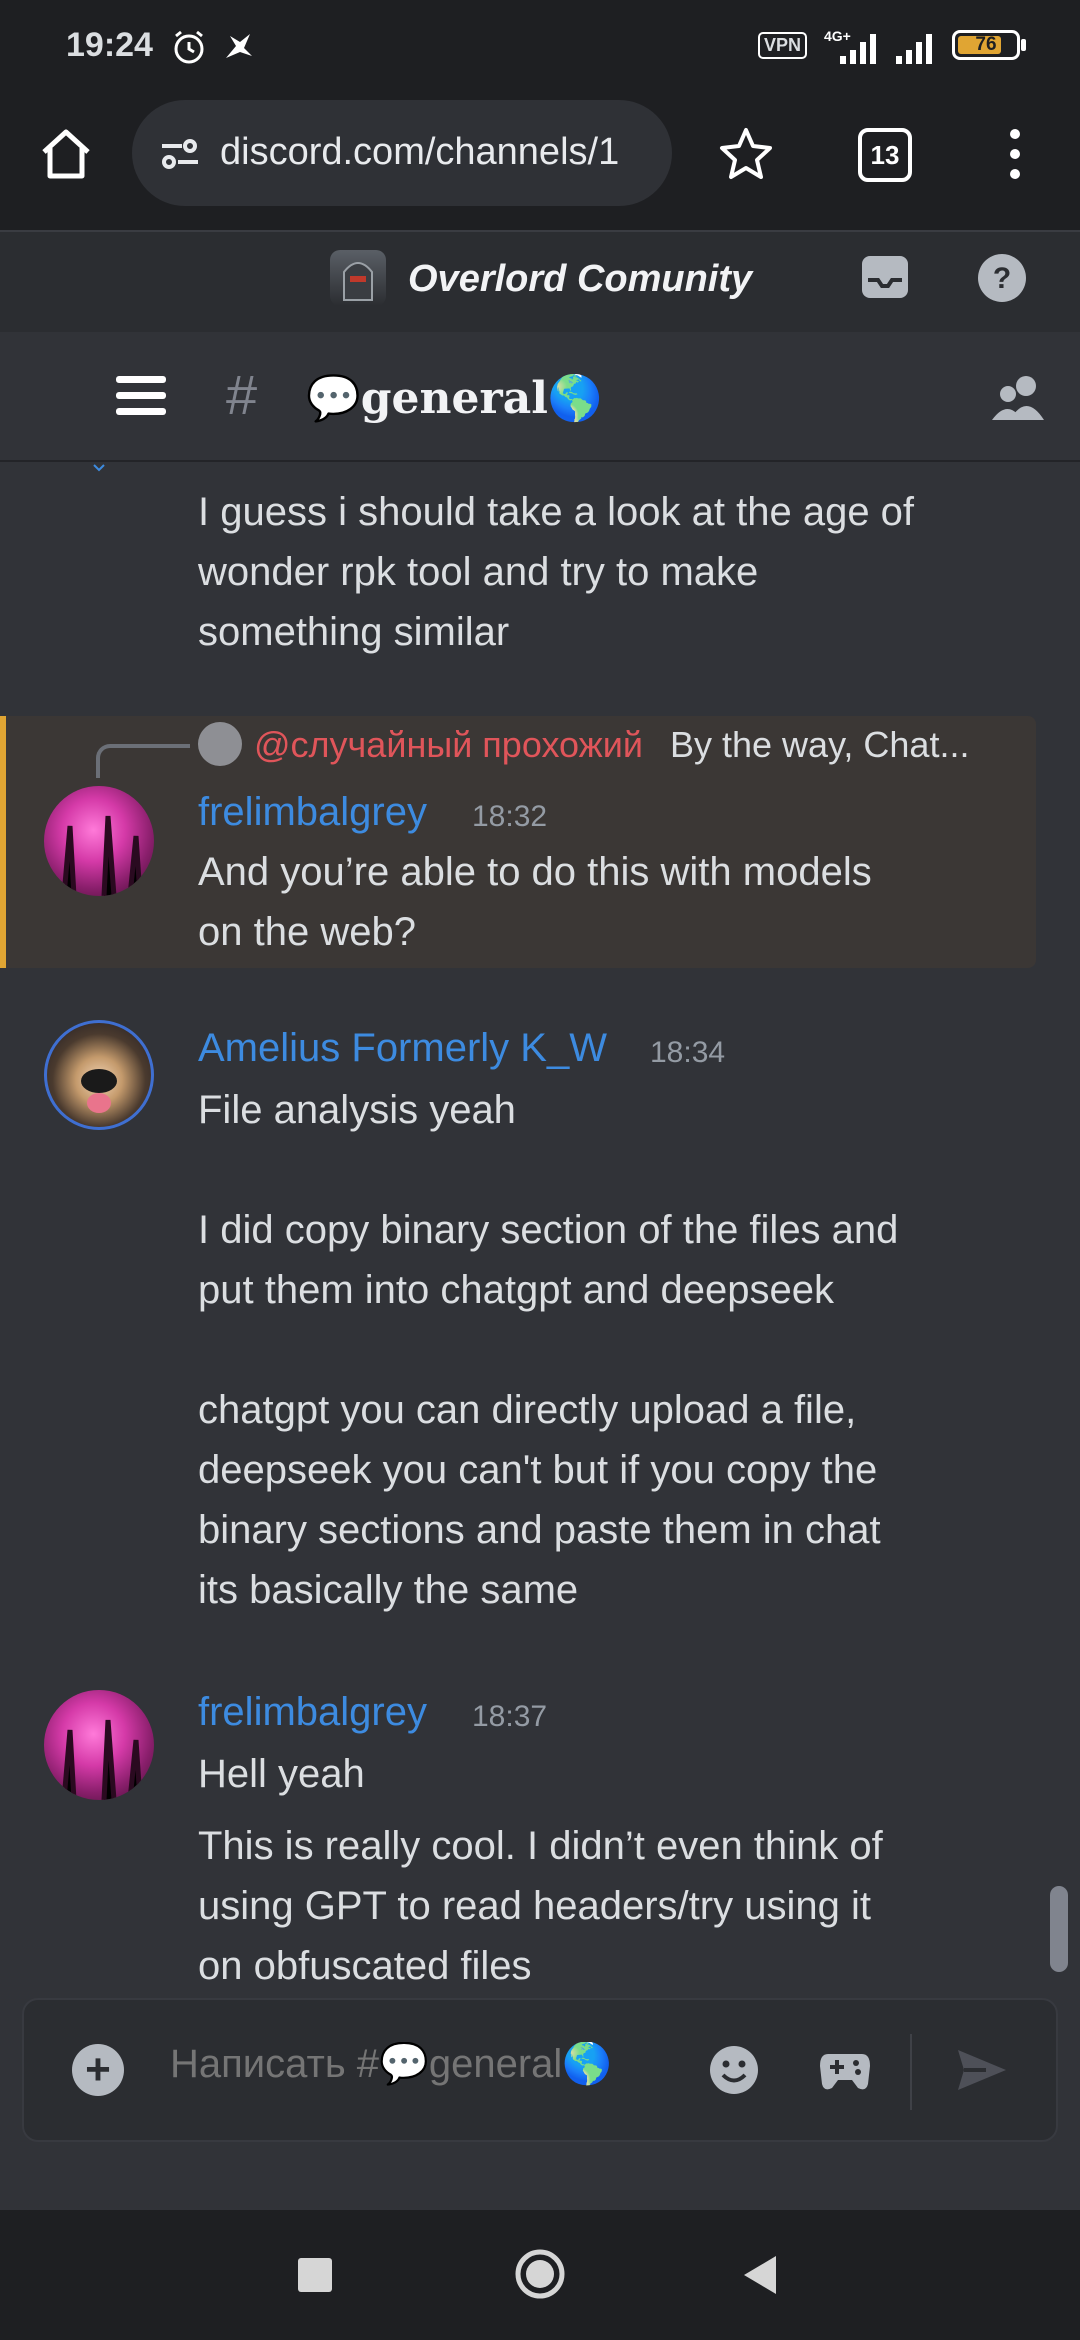 This screenshot has width=1080, height=2340. What do you see at coordinates (448, 745) in the screenshot?
I see `reply-mention: @случайный прохожий` at bounding box center [448, 745].